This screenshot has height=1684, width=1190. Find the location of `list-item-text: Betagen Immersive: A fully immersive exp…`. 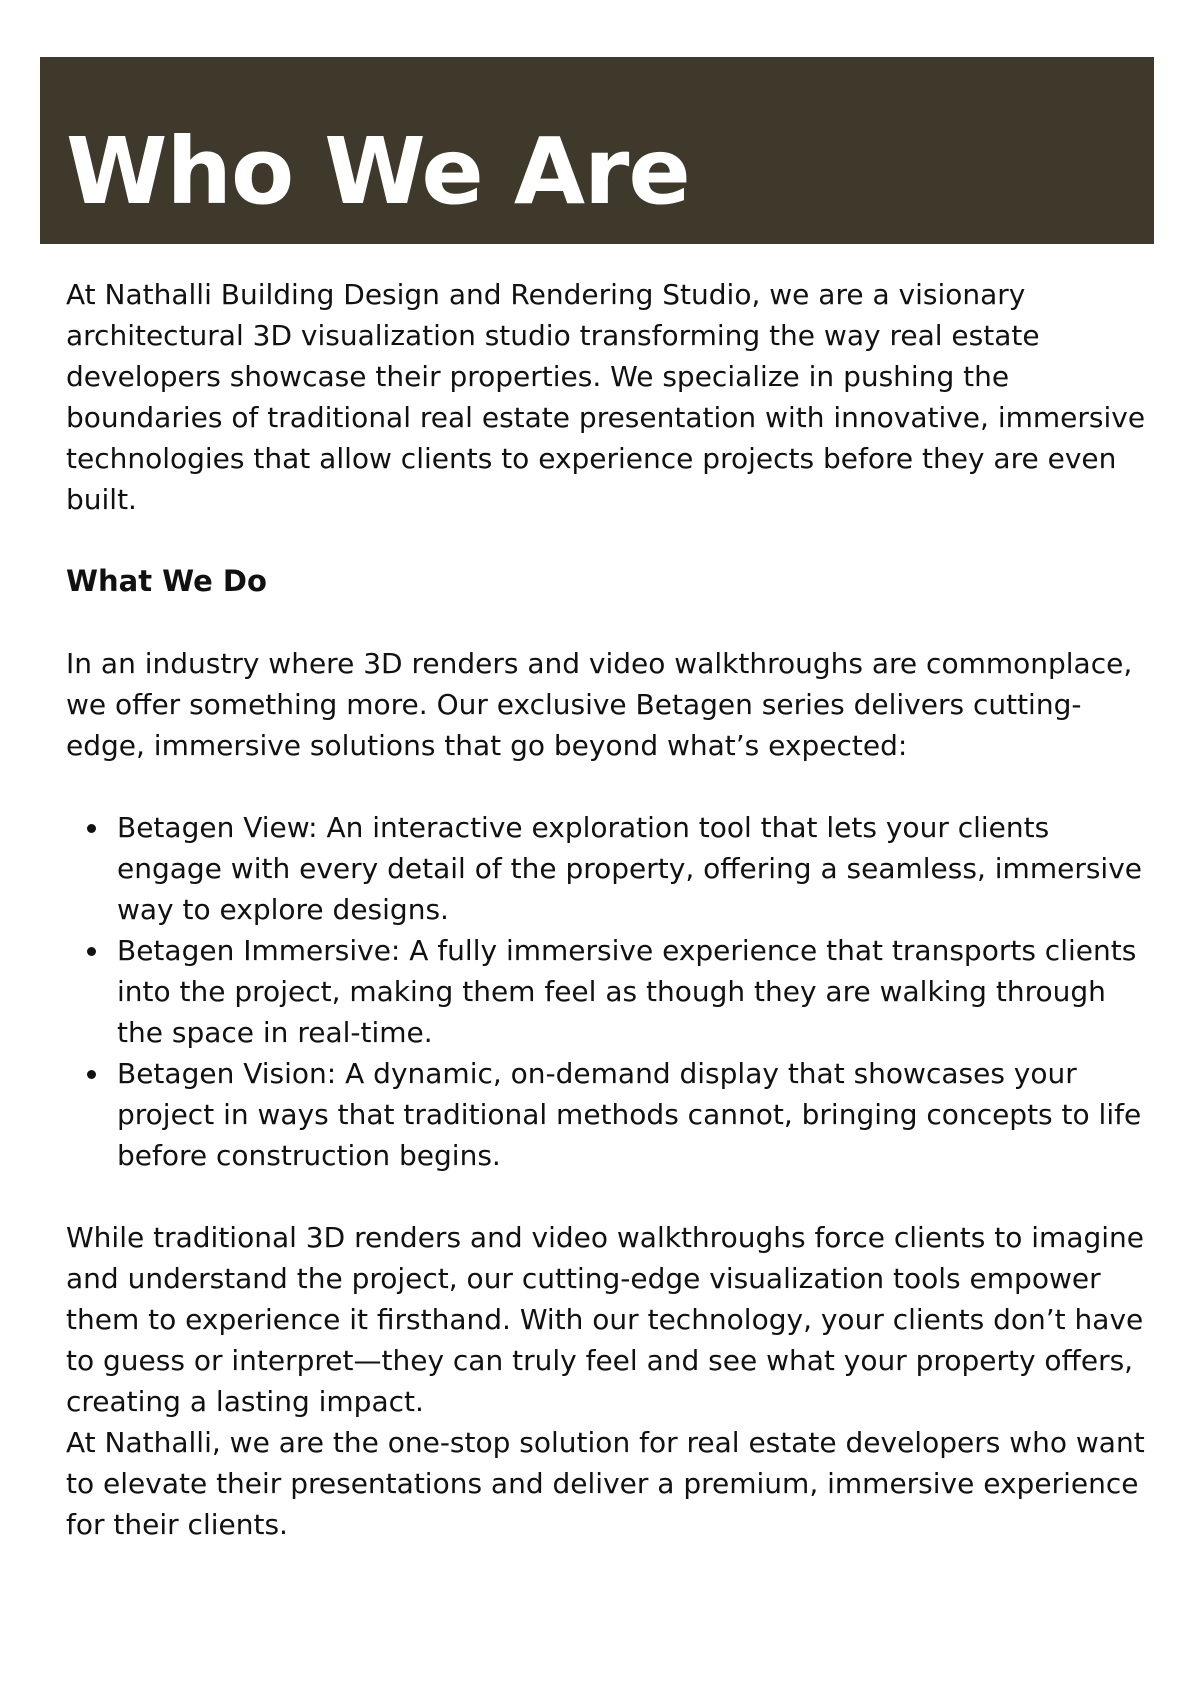

list-item-text: Betagen Immersive: A fully immersive exp… is located at coordinates (627, 991).